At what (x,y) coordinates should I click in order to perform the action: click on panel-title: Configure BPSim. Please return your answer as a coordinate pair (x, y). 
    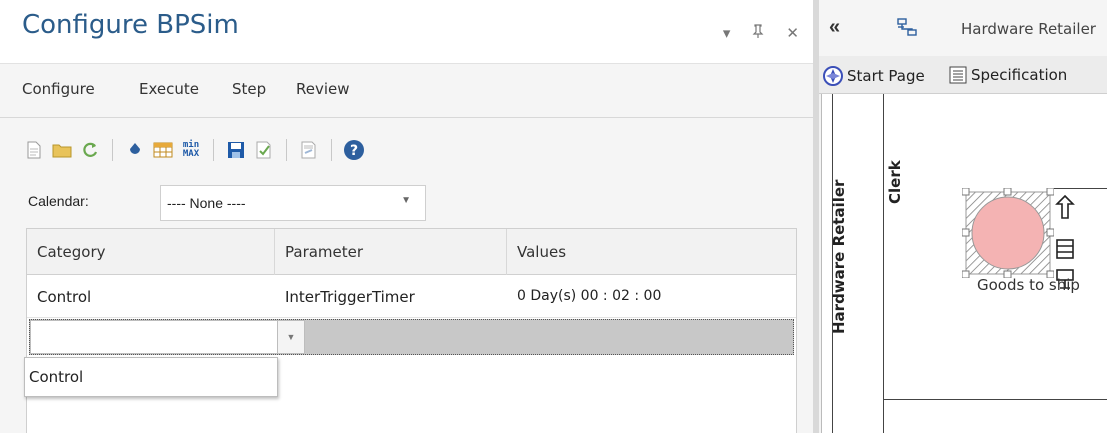
    Looking at the image, I should click on (130, 25).